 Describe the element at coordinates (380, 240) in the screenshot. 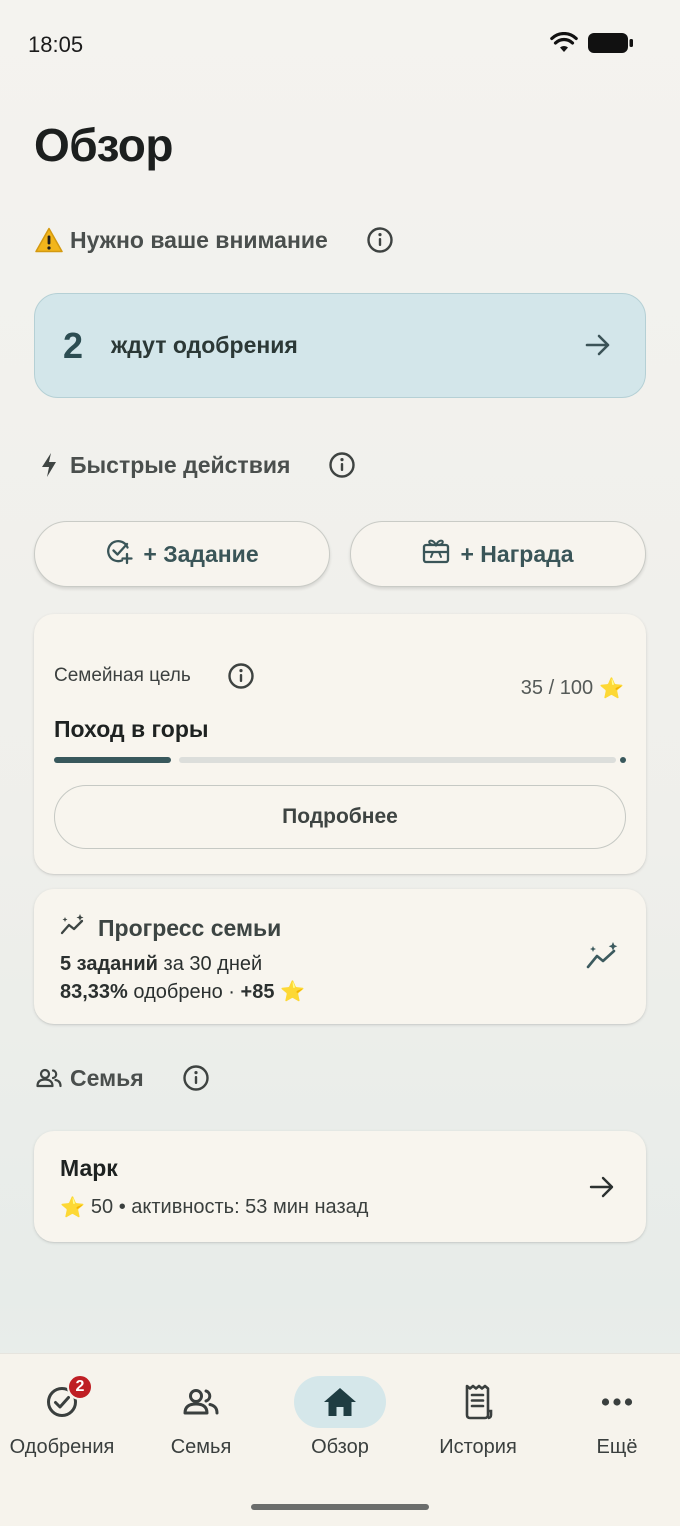

I see `attention-info-icon` at that location.